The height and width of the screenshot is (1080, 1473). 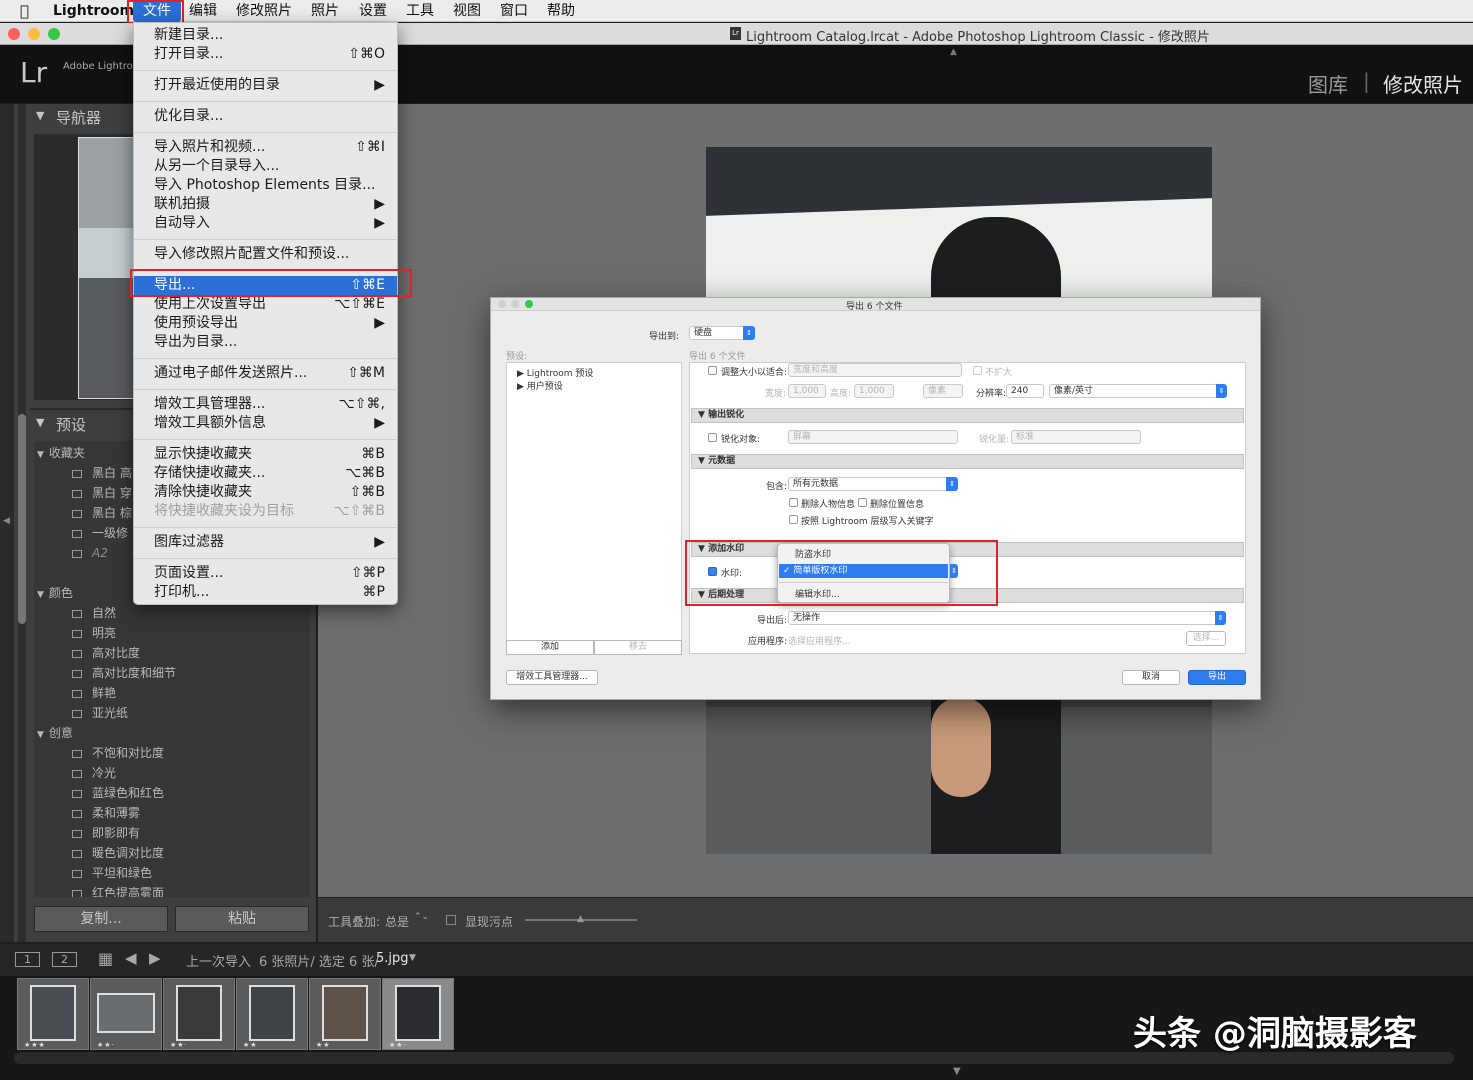 What do you see at coordinates (421, 917) in the screenshot?
I see `stepper-icon: ⌃⌄` at bounding box center [421, 917].